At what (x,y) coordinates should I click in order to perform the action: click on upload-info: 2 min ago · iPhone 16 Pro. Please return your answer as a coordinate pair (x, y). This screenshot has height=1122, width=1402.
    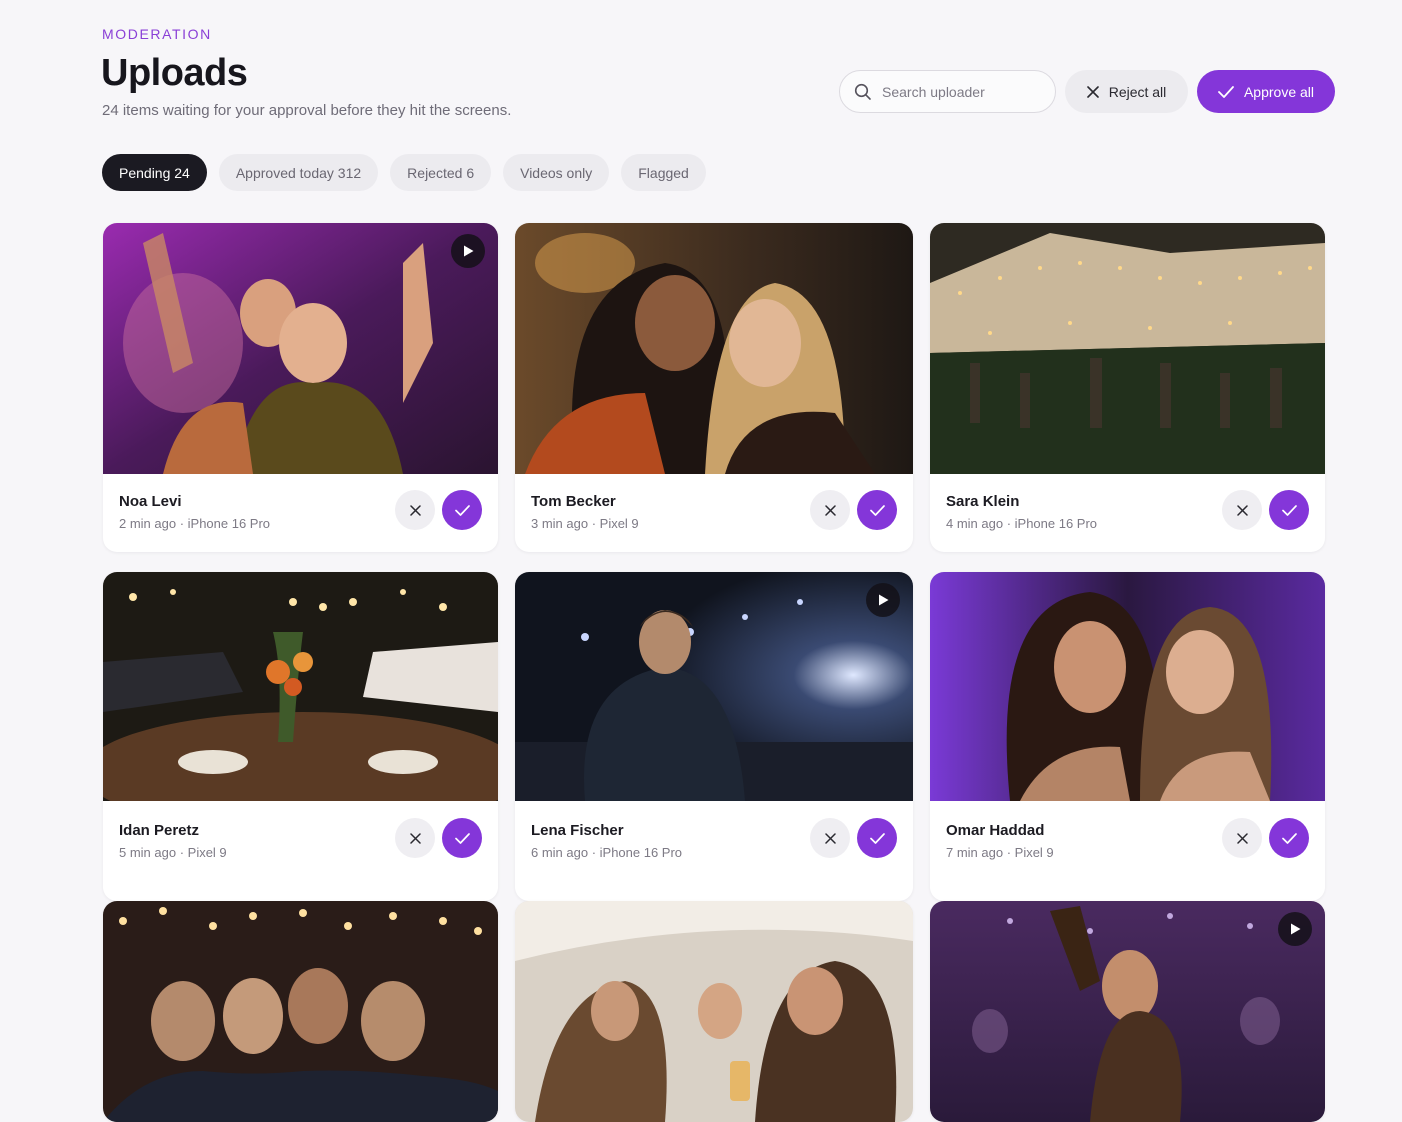
    Looking at the image, I should click on (195, 523).